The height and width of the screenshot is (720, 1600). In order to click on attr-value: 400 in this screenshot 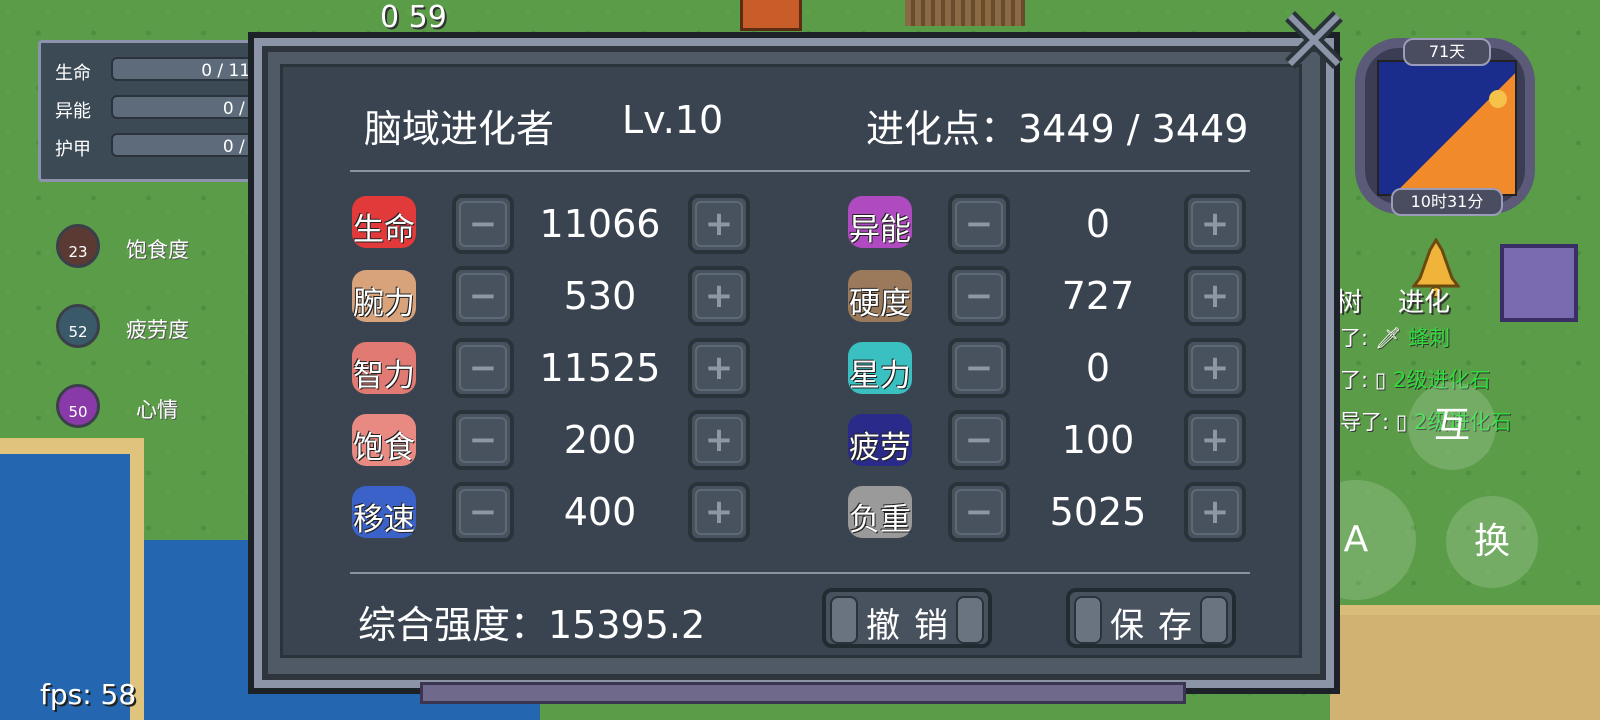, I will do `click(600, 512)`.